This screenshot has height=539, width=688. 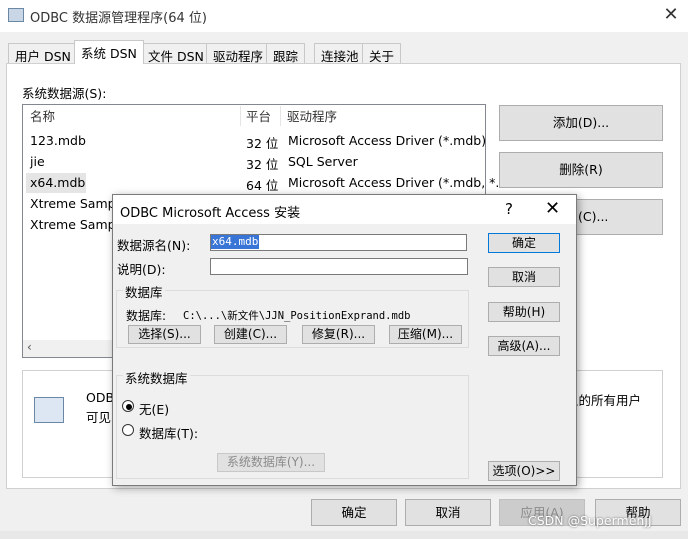 I want to click on datasource-icon, so click(x=49, y=410).